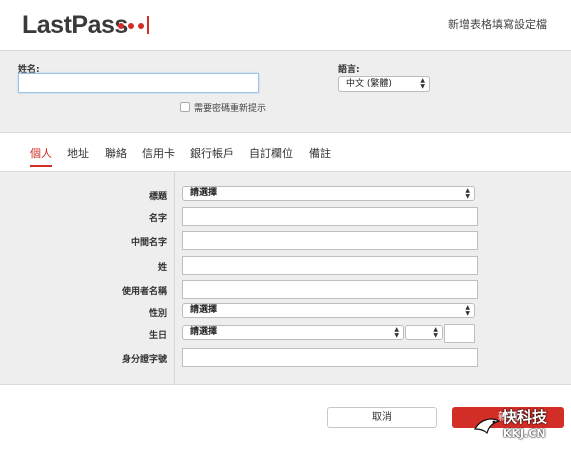 This screenshot has height=450, width=571. Describe the element at coordinates (185, 107) in the screenshot. I see `reprompt-checkbox` at that location.